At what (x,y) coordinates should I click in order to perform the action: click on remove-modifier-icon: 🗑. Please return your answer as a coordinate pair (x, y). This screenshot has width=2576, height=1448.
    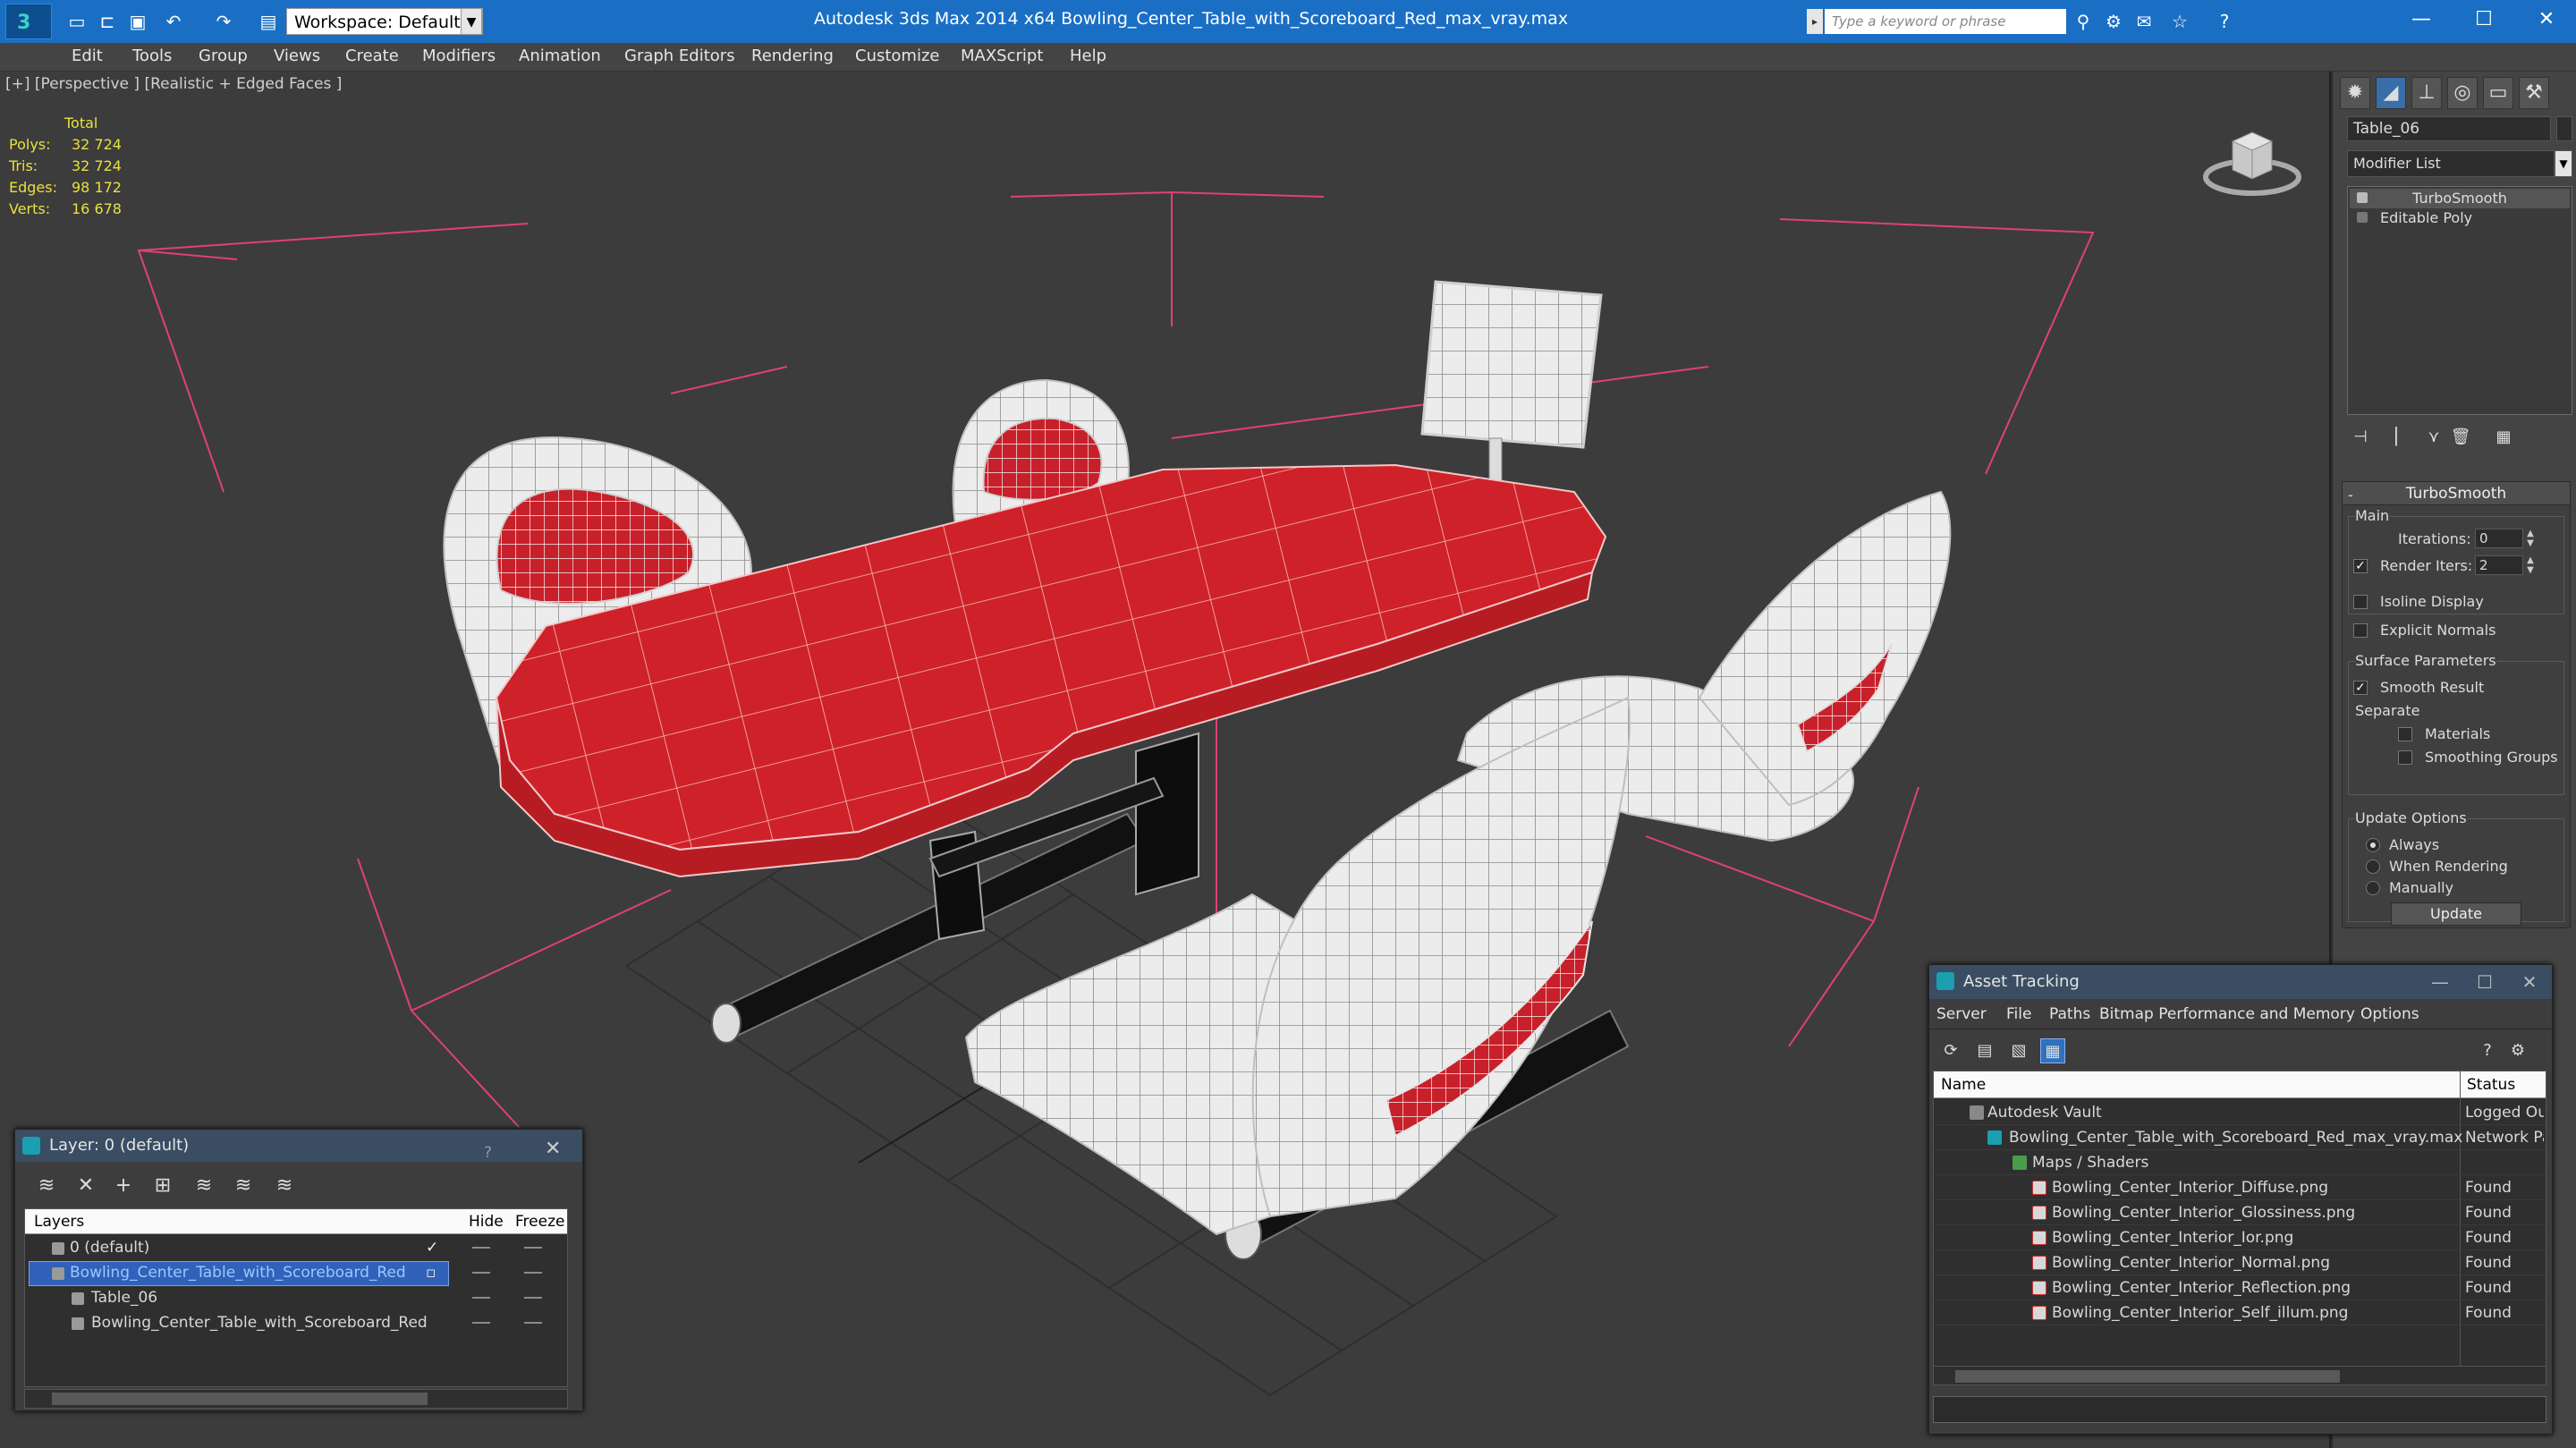
    Looking at the image, I should click on (2460, 437).